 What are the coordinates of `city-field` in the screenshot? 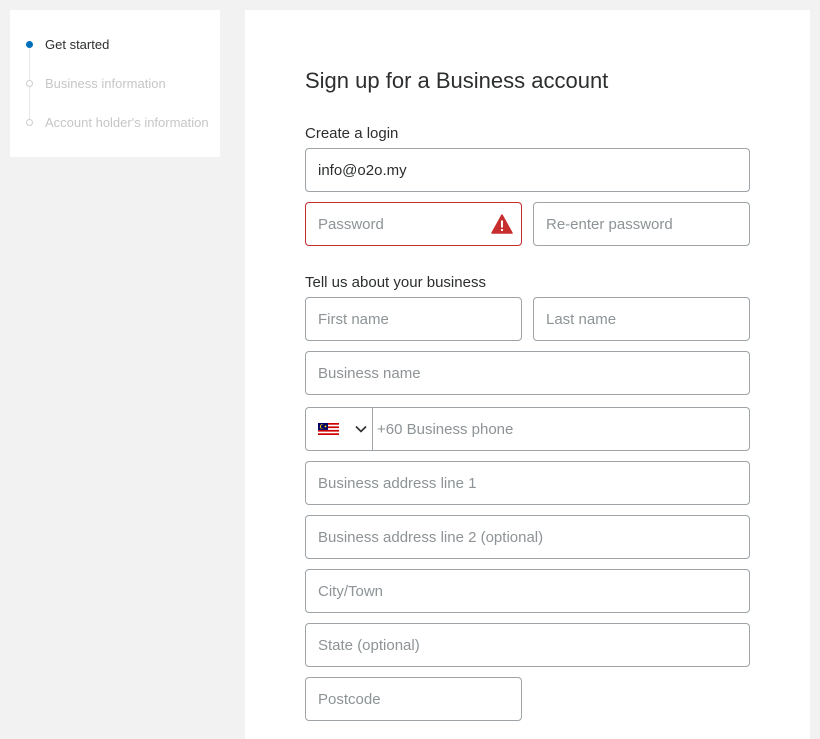 It's located at (527, 591).